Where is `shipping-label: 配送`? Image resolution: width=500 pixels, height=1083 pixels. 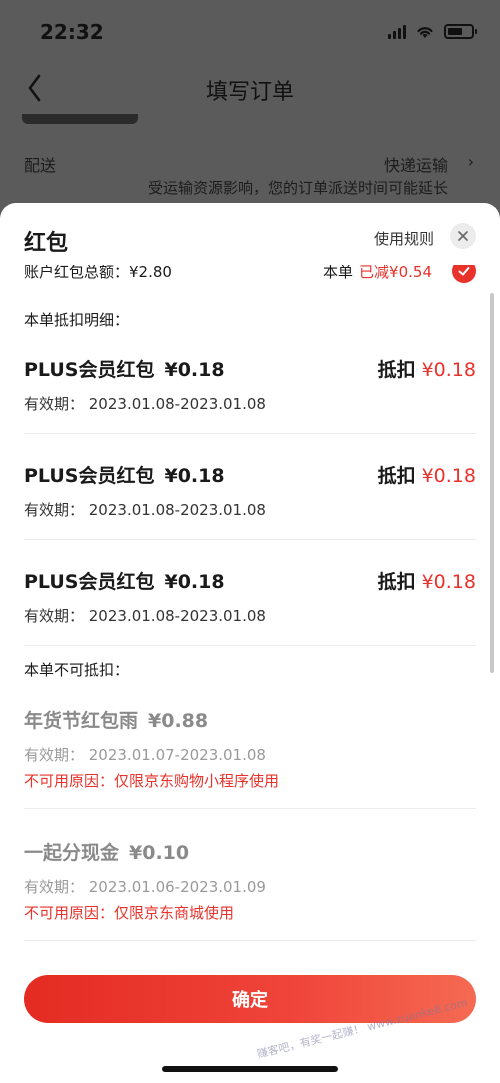 shipping-label: 配送 is located at coordinates (40, 165).